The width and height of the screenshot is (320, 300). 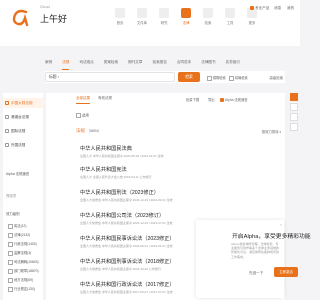 What do you see at coordinates (48, 65) in the screenshot?
I see `tab-cases: 案例` at bounding box center [48, 65].